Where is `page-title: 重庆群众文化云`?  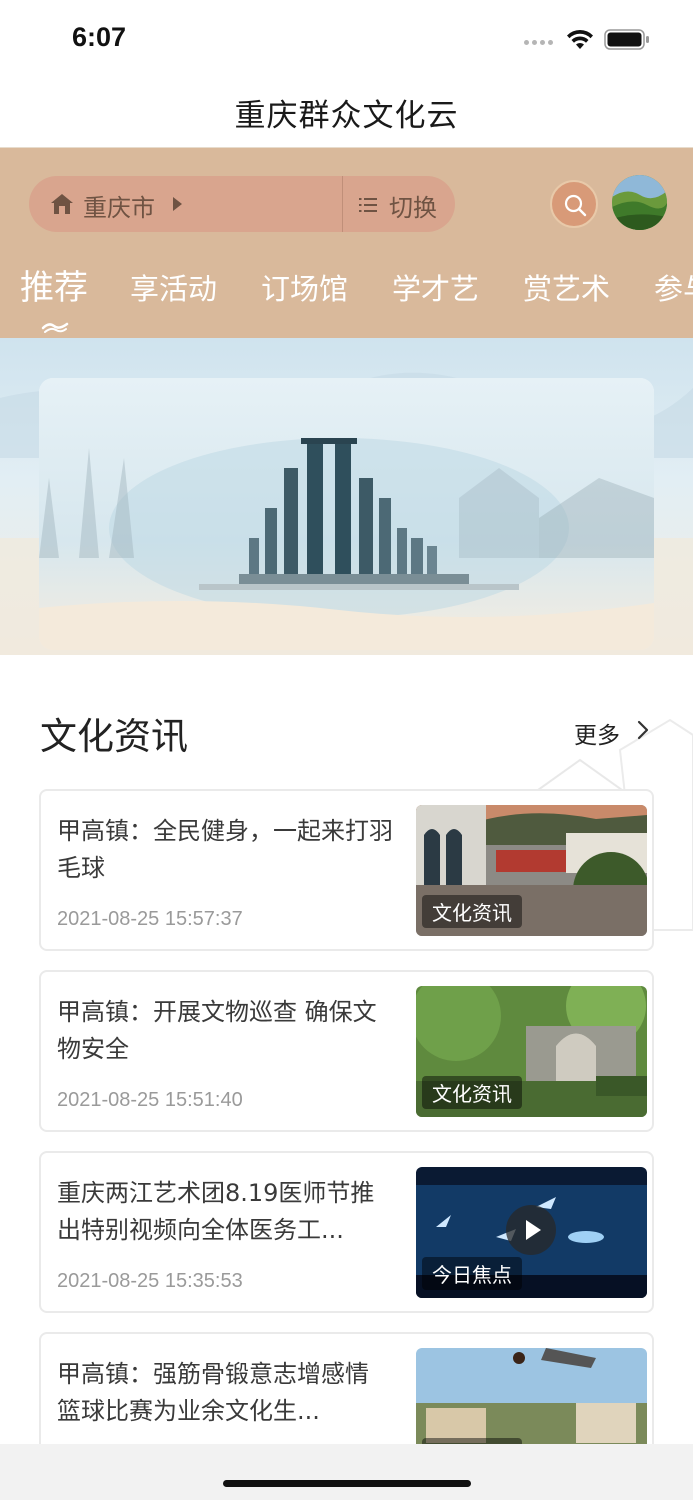 page-title: 重庆群众文化云 is located at coordinates (346, 116).